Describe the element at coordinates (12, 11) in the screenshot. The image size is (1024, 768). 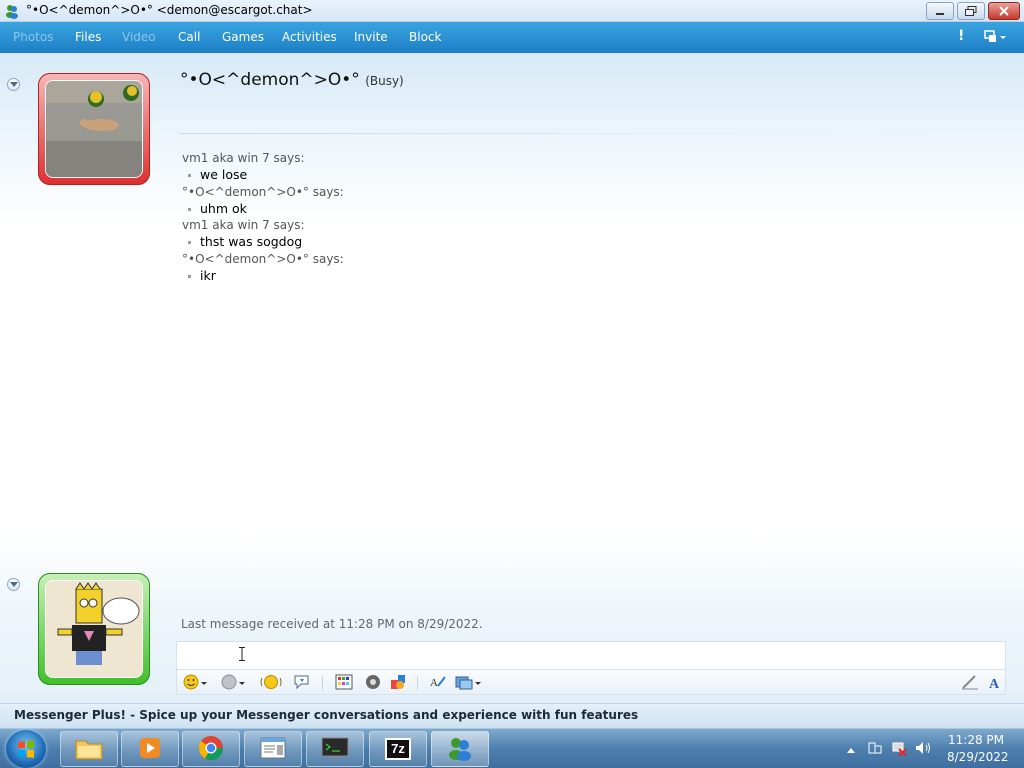
I see `messenger-icon` at that location.